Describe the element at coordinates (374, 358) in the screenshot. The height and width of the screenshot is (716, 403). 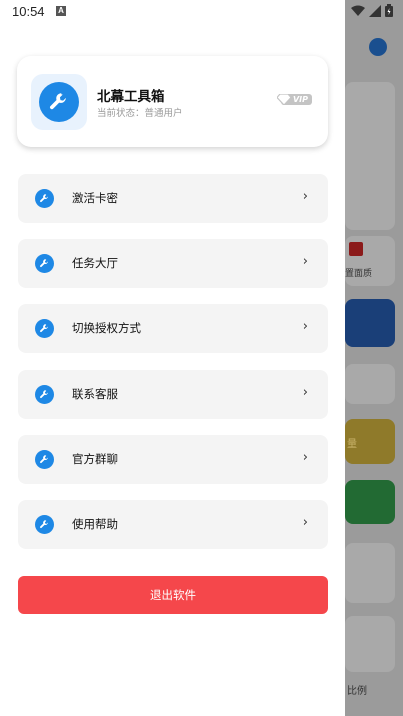
I see `background-app: 置面质 量 比例` at that location.